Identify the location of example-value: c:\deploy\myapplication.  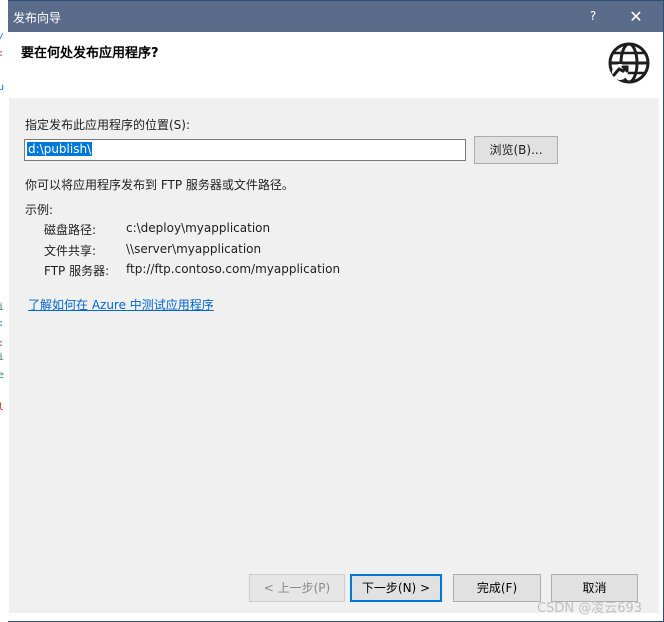
(198, 228).